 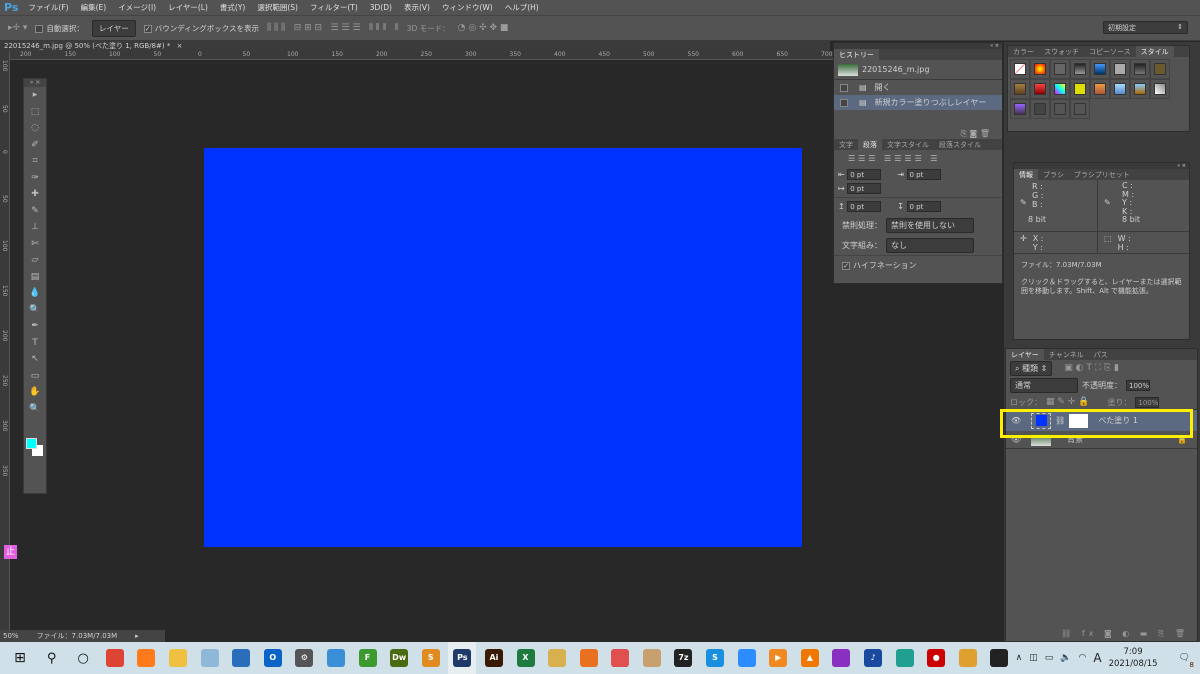 I want to click on auto-select-checkbox: 自動選択：, so click(x=59, y=28).